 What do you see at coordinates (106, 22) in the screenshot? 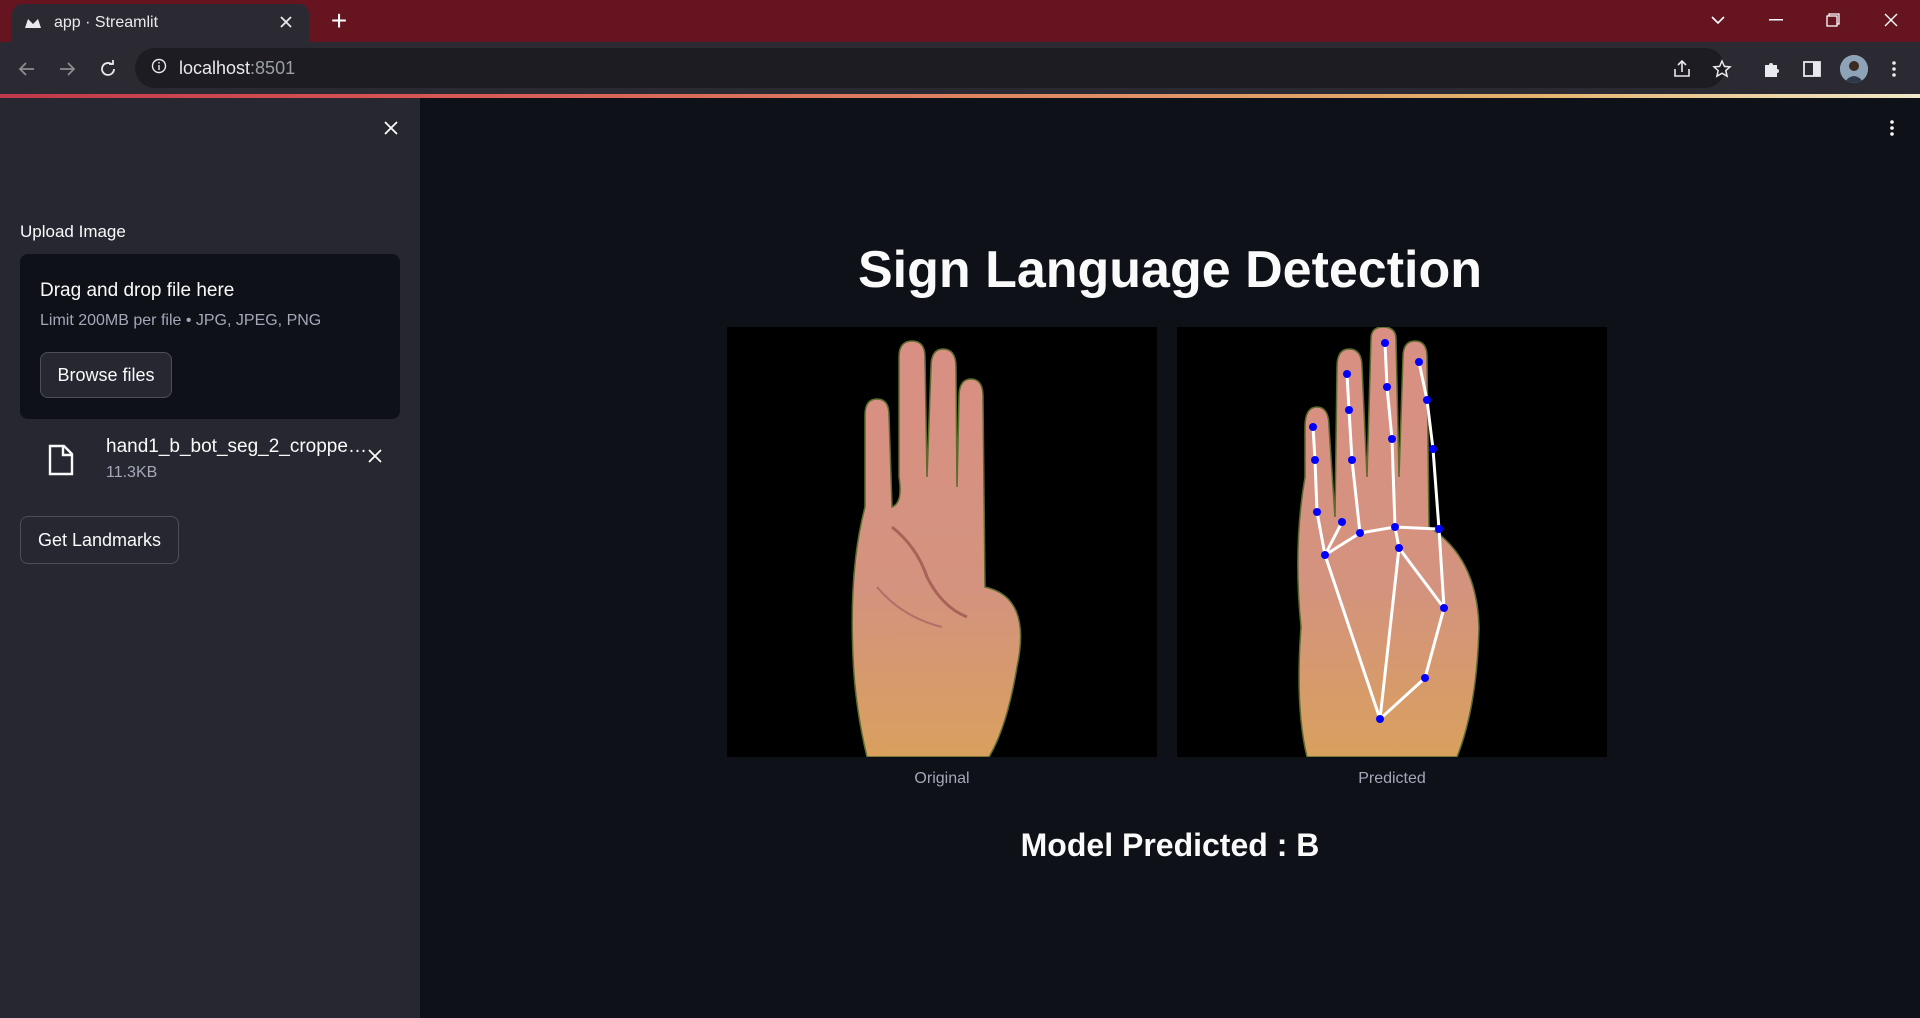
I see `tab-title: app · Streamlit` at bounding box center [106, 22].